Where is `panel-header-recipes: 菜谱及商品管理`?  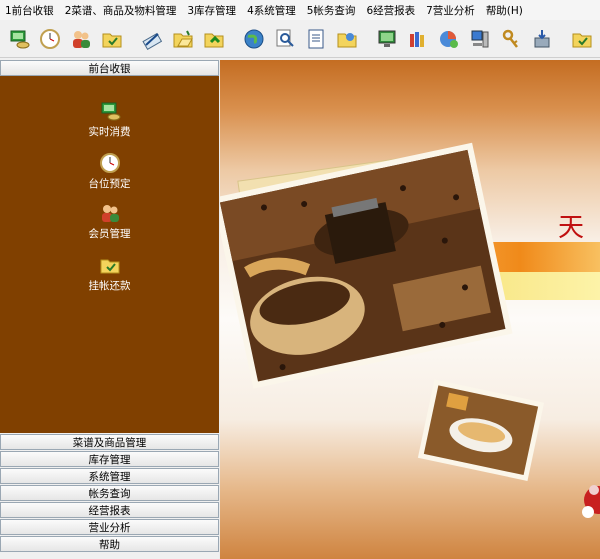
panel-header-recipes: 菜谱及商品管理 is located at coordinates (109, 442).